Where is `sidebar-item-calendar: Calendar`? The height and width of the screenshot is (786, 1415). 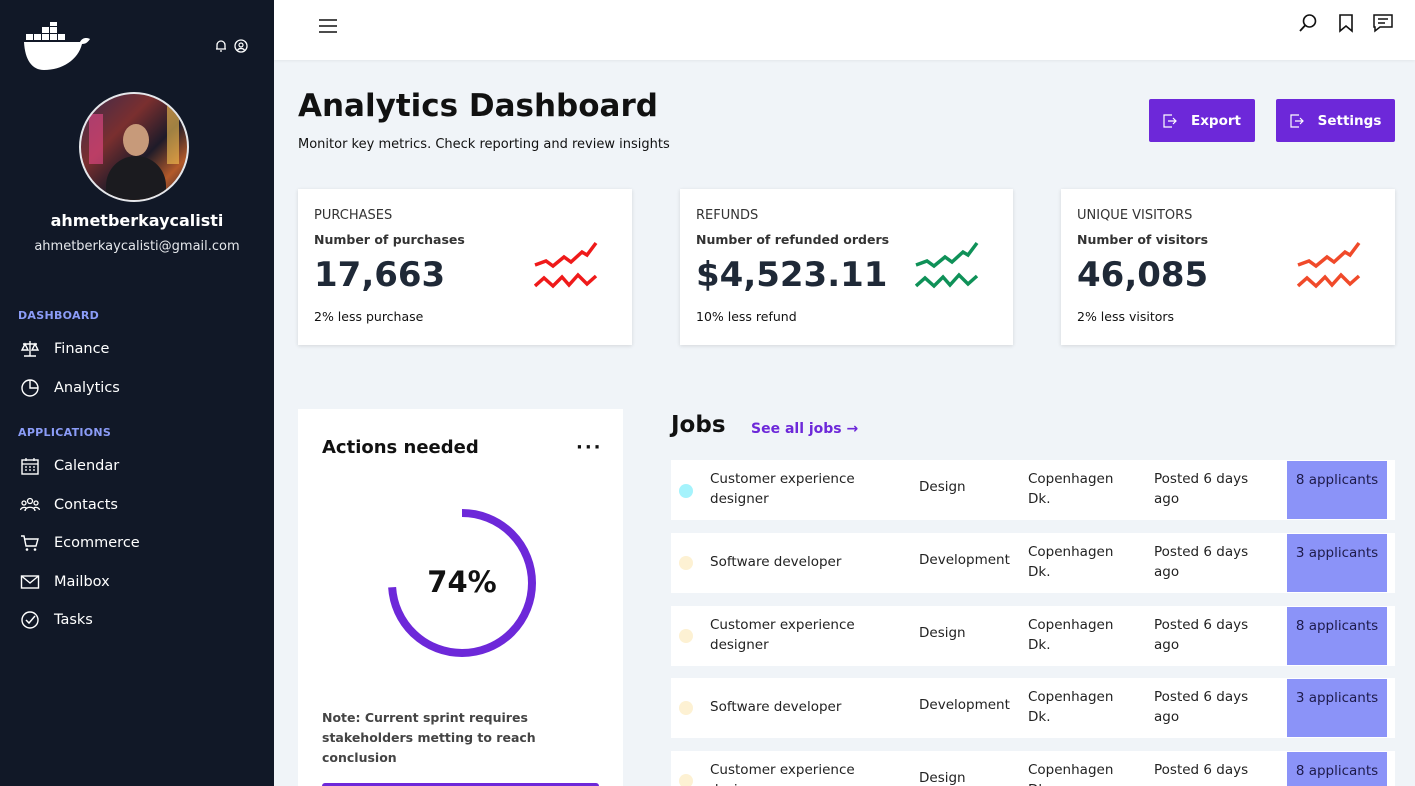
sidebar-item-calendar: Calendar is located at coordinates (69, 466).